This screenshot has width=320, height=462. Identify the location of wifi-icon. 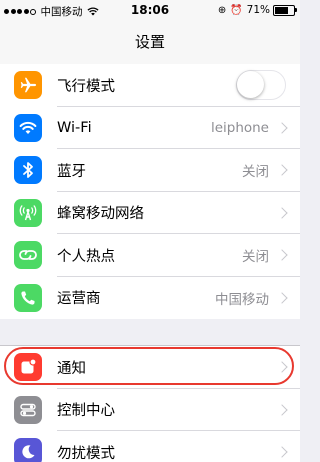
(28, 127).